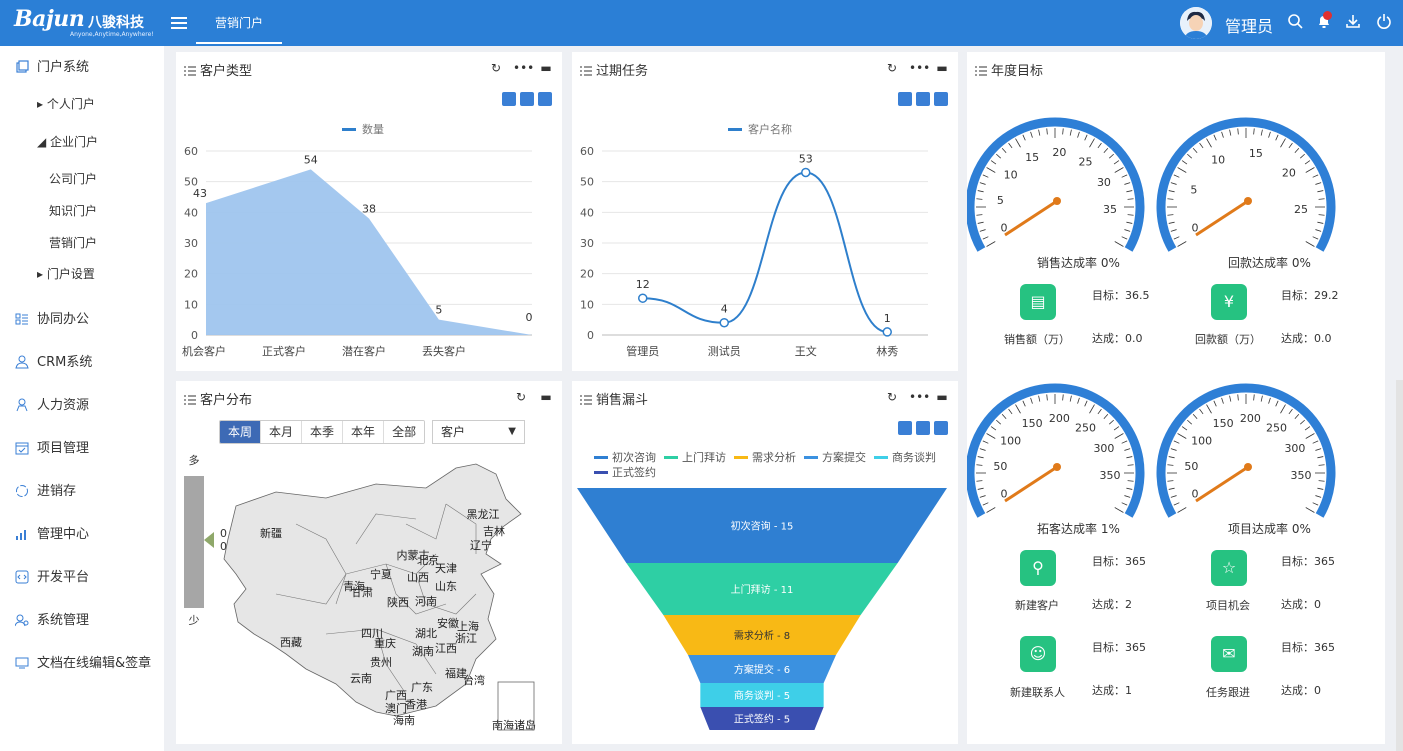 This screenshot has width=1403, height=751. I want to click on gauge-tick-label: 350, so click(1109, 475).